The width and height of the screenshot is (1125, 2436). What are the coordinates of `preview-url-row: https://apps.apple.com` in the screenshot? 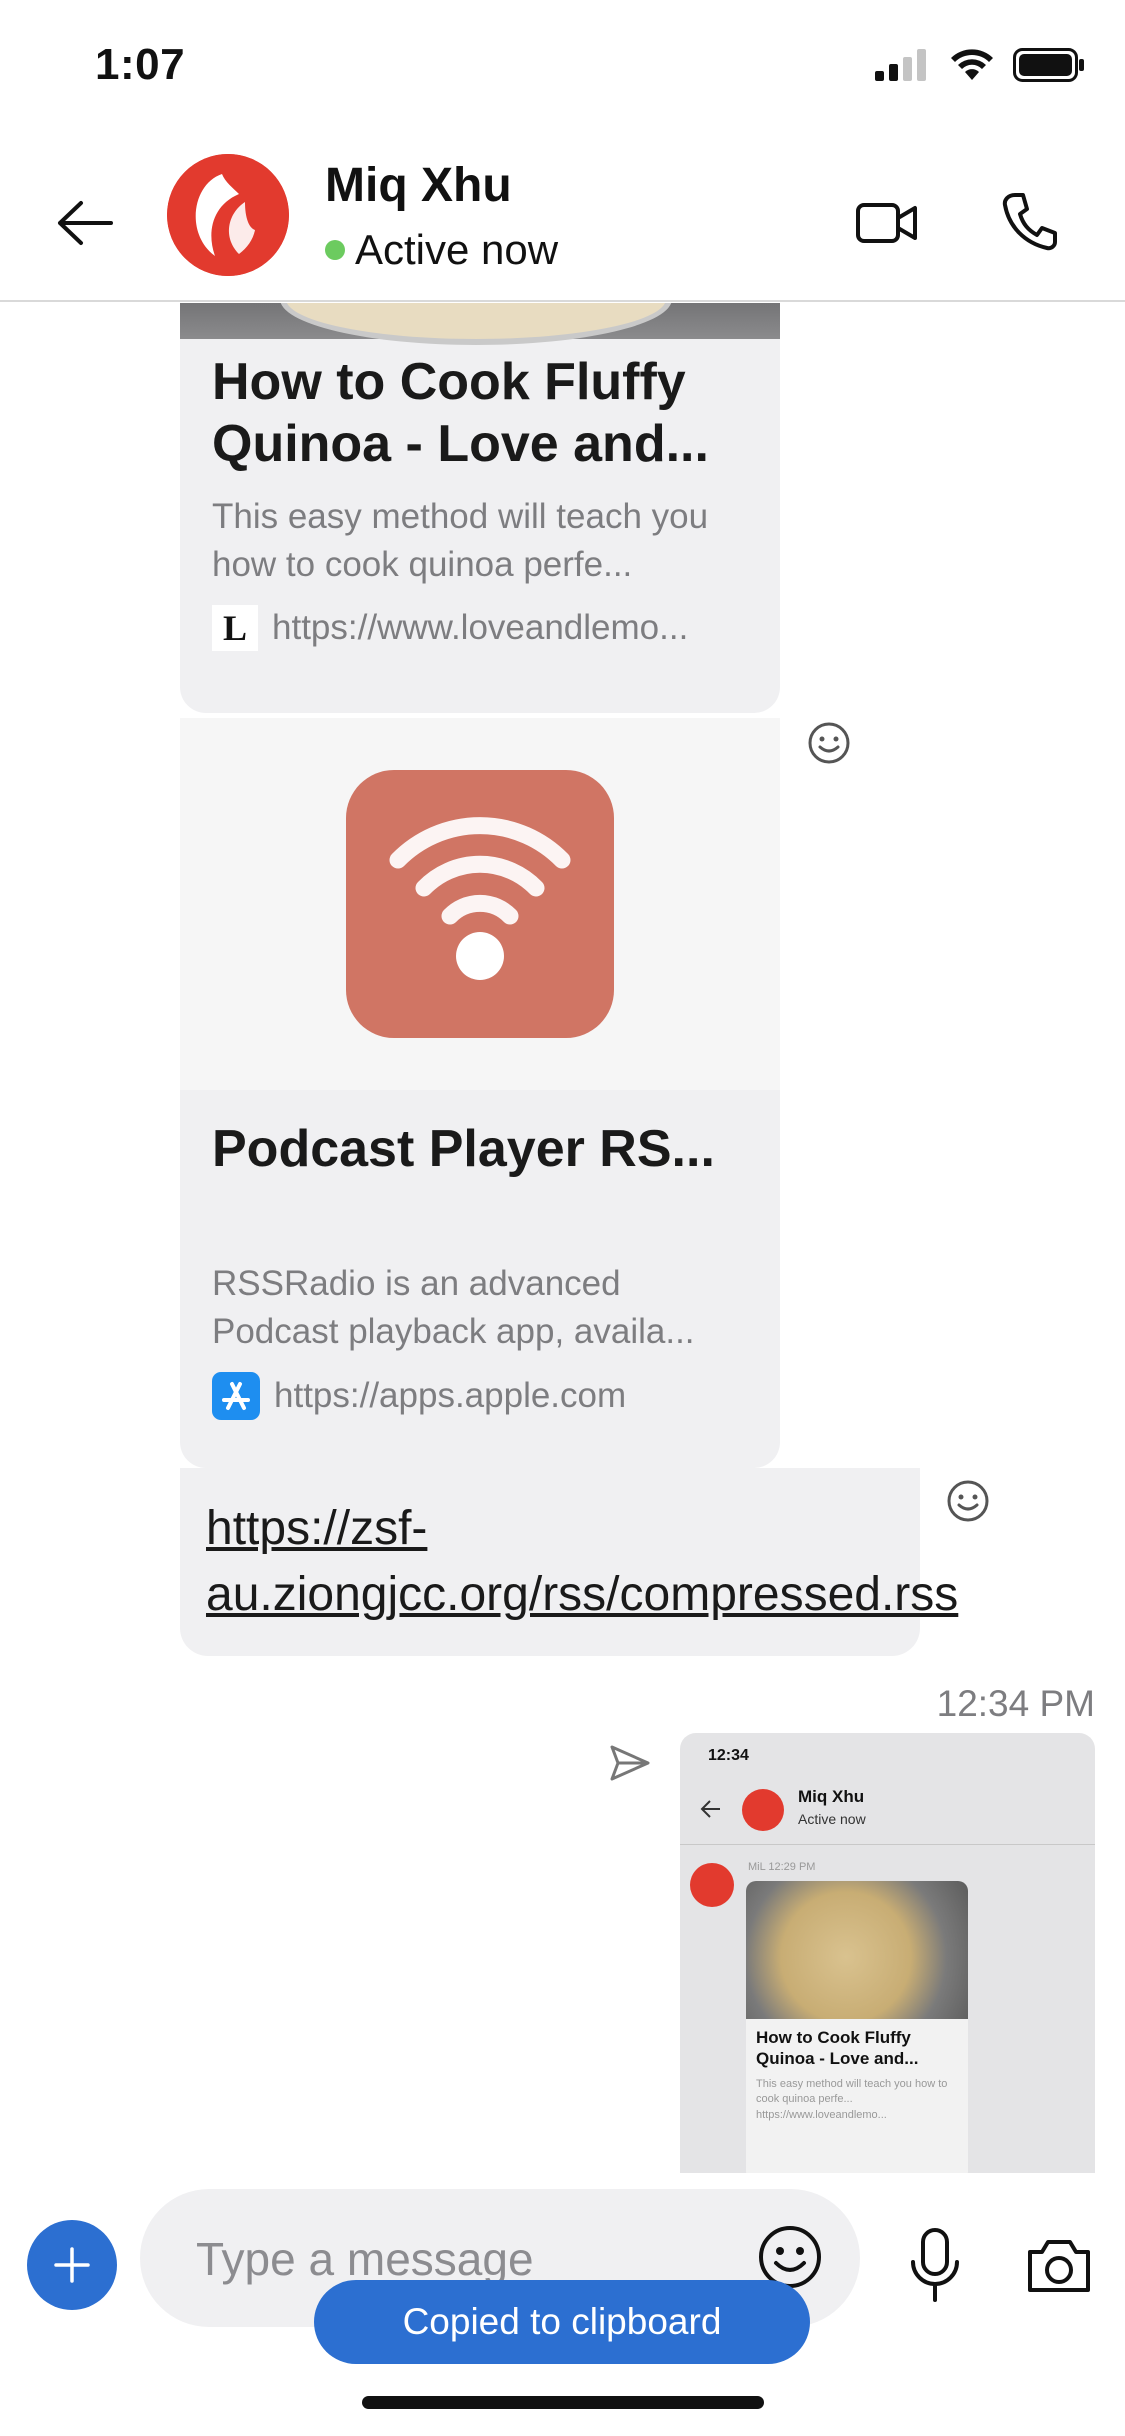 It's located at (482, 1396).